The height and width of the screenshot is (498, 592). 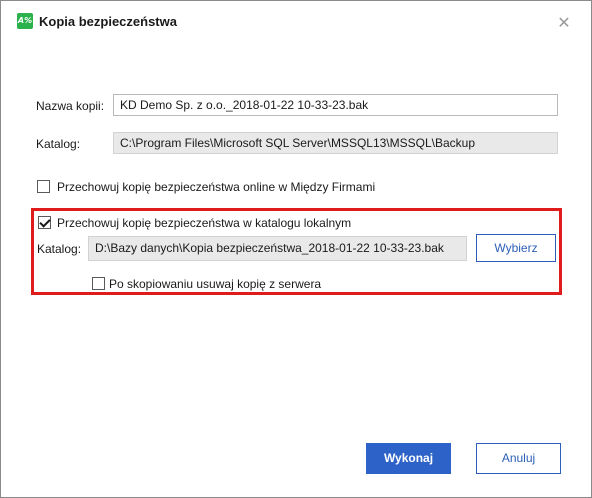 I want to click on catalog-label: Katalog:, so click(x=58, y=144).